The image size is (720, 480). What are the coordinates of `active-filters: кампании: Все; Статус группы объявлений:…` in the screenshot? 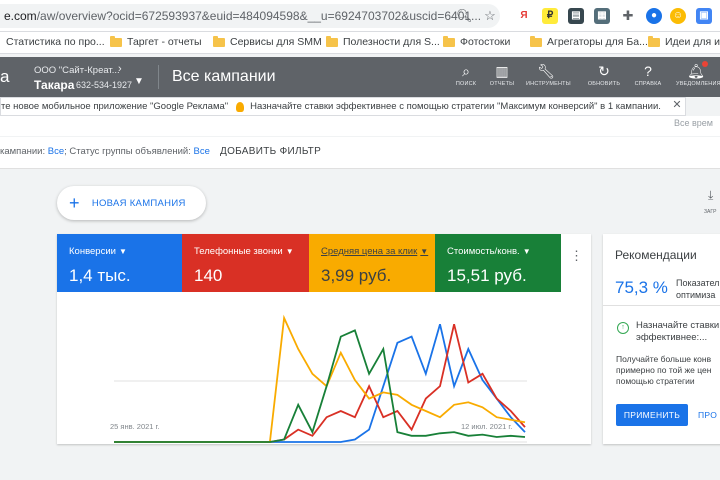 It's located at (105, 151).